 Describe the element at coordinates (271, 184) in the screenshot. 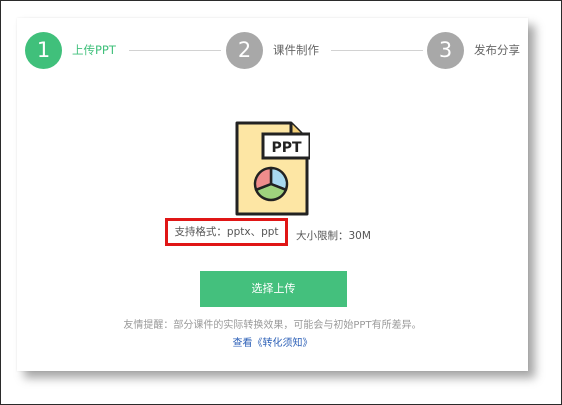

I see `pie-chart-icon` at that location.